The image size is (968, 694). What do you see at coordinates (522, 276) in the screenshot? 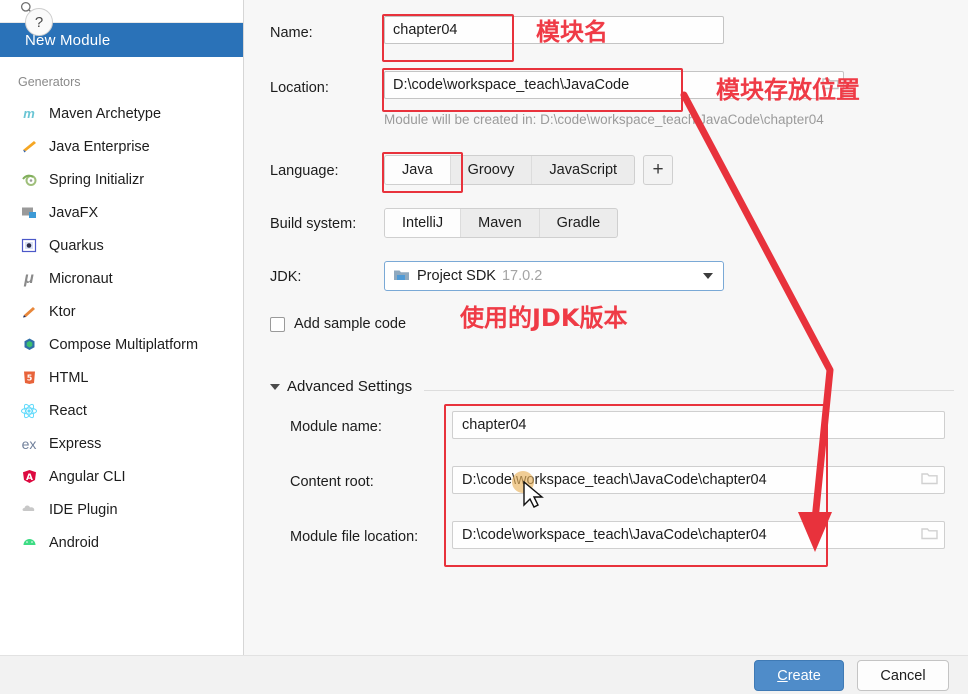
I see `jdk-version: 17.0.2` at bounding box center [522, 276].